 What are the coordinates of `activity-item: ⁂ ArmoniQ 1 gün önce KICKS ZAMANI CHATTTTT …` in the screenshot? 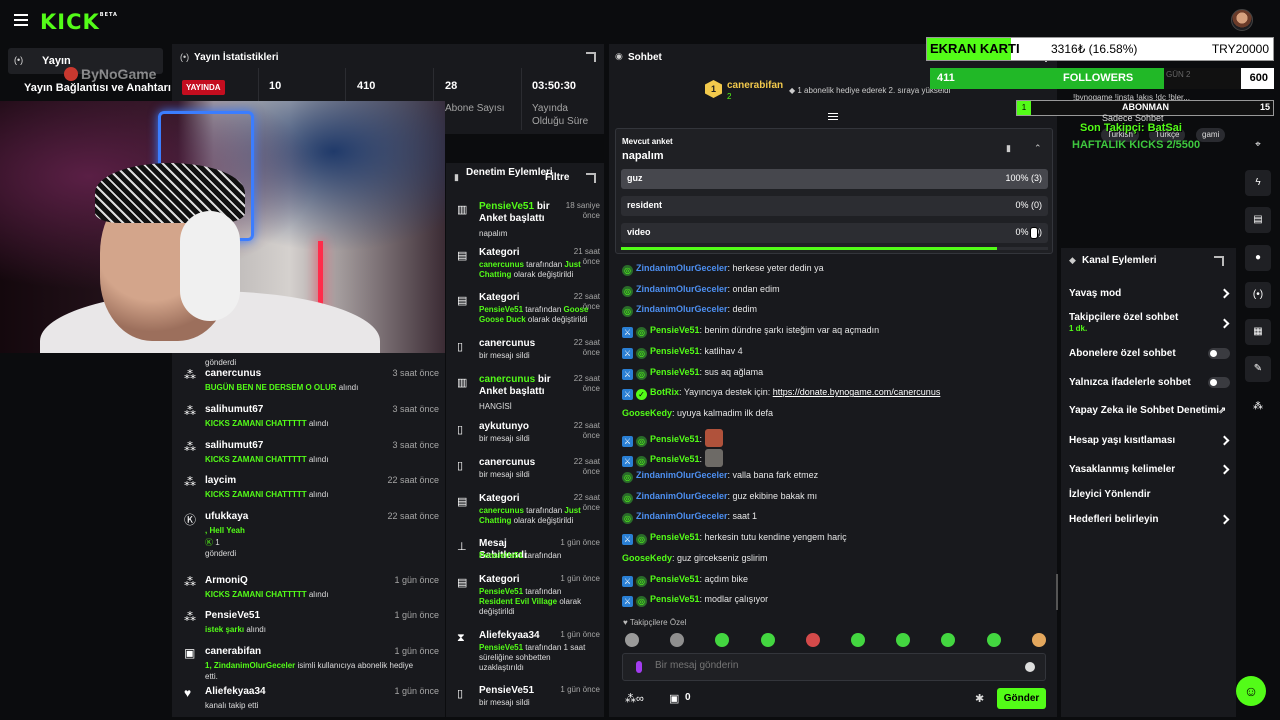 It's located at (311, 595).